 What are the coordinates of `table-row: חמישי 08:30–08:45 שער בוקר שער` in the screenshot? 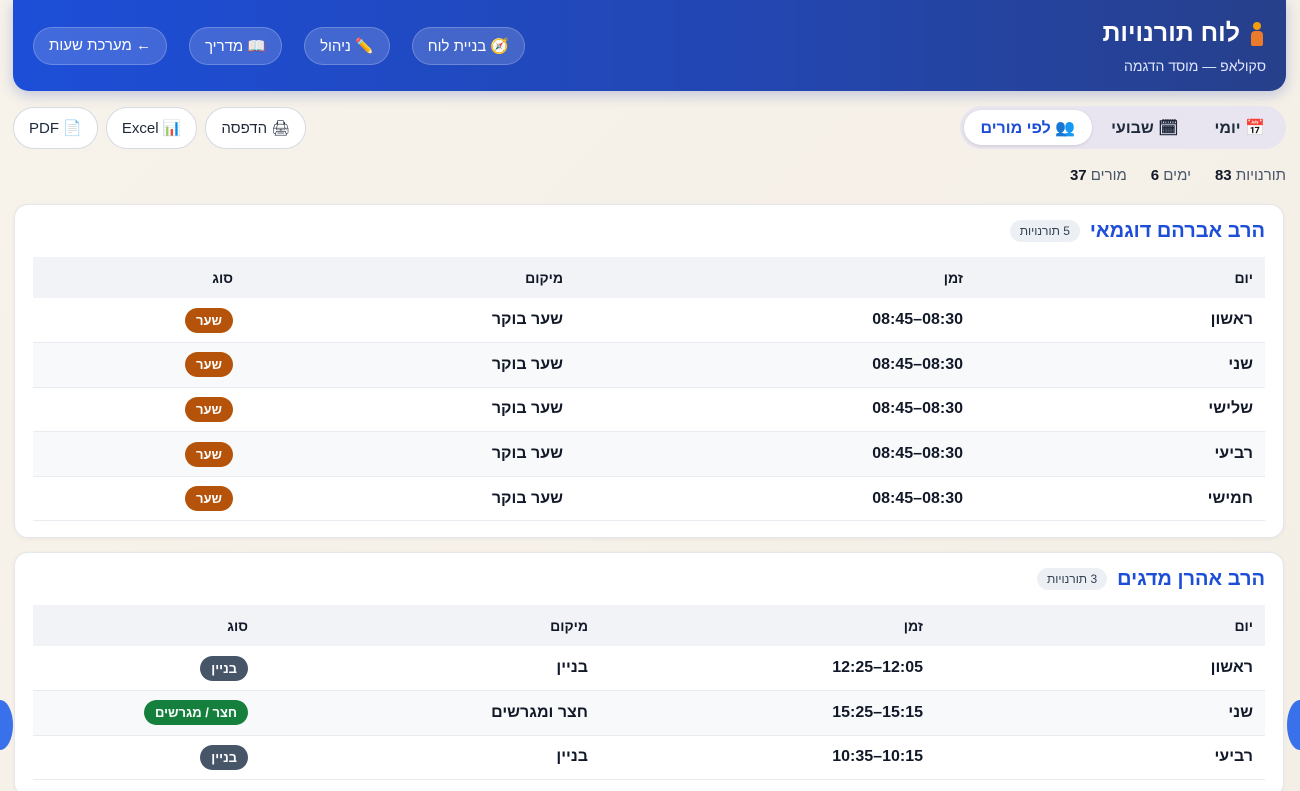 It's located at (649, 499).